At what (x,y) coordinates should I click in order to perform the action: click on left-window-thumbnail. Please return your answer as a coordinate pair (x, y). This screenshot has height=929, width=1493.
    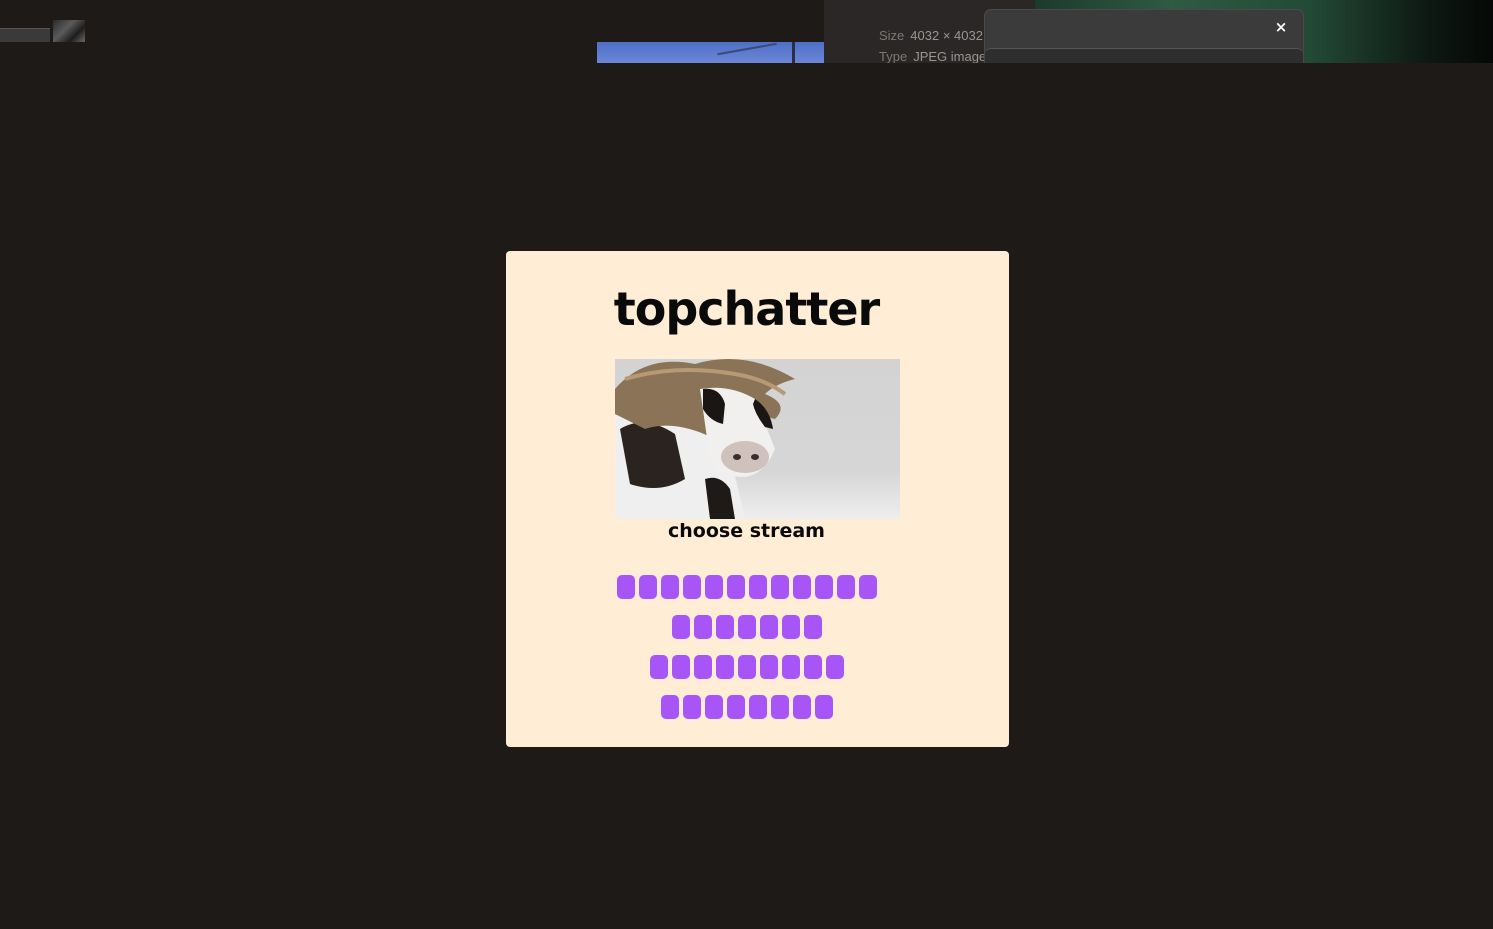
    Looking at the image, I should click on (69, 31).